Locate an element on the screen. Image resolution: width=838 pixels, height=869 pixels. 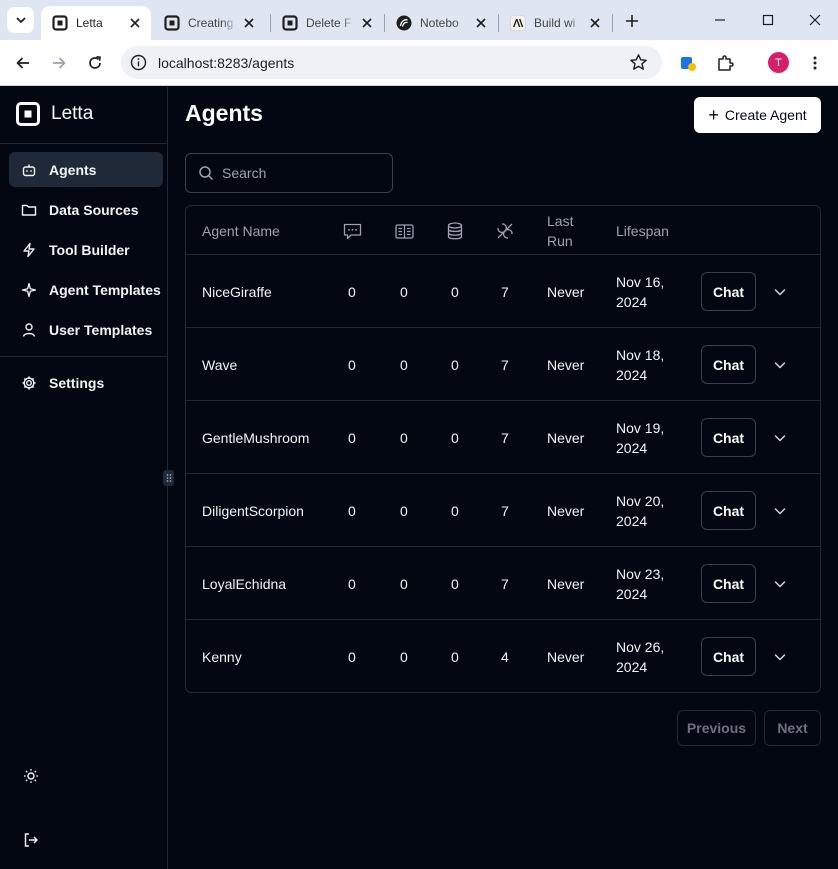
theme-toggle-button is located at coordinates (31, 776).